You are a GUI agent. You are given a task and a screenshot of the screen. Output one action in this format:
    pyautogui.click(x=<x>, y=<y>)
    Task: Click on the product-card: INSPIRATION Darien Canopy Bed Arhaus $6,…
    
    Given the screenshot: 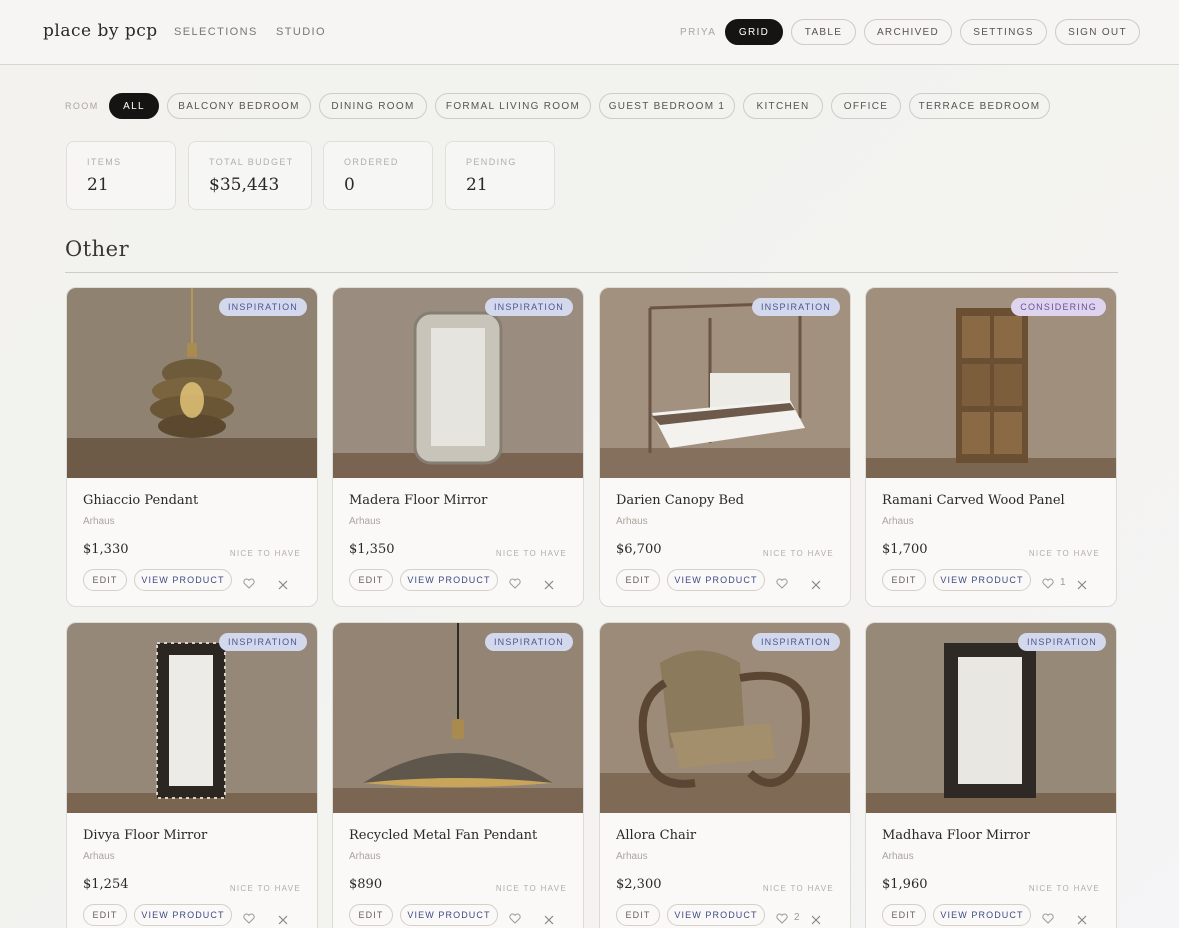 What is the action you would take?
    pyautogui.click(x=725, y=447)
    